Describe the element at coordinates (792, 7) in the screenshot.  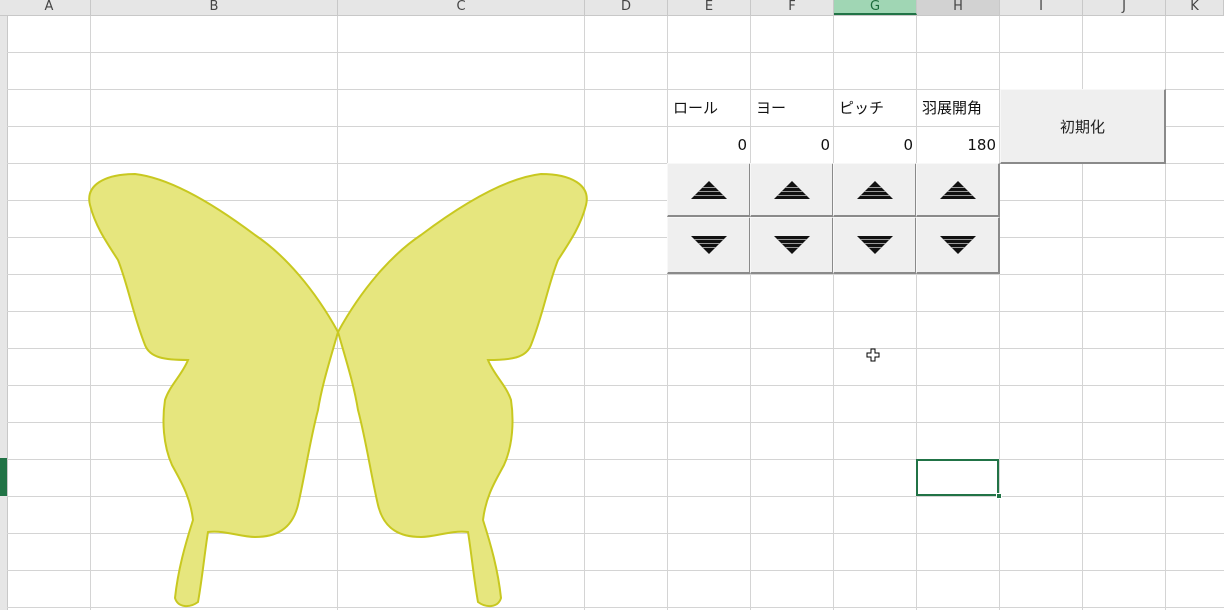
I see `column-header-f: F` at that location.